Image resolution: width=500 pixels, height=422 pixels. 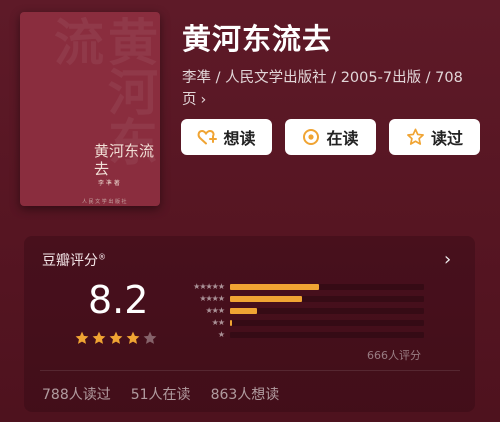 I want to click on book-cover: 黄河东流 黄河东流去 李 凖 著 人 民 文 学 出 版 社, so click(x=90, y=109).